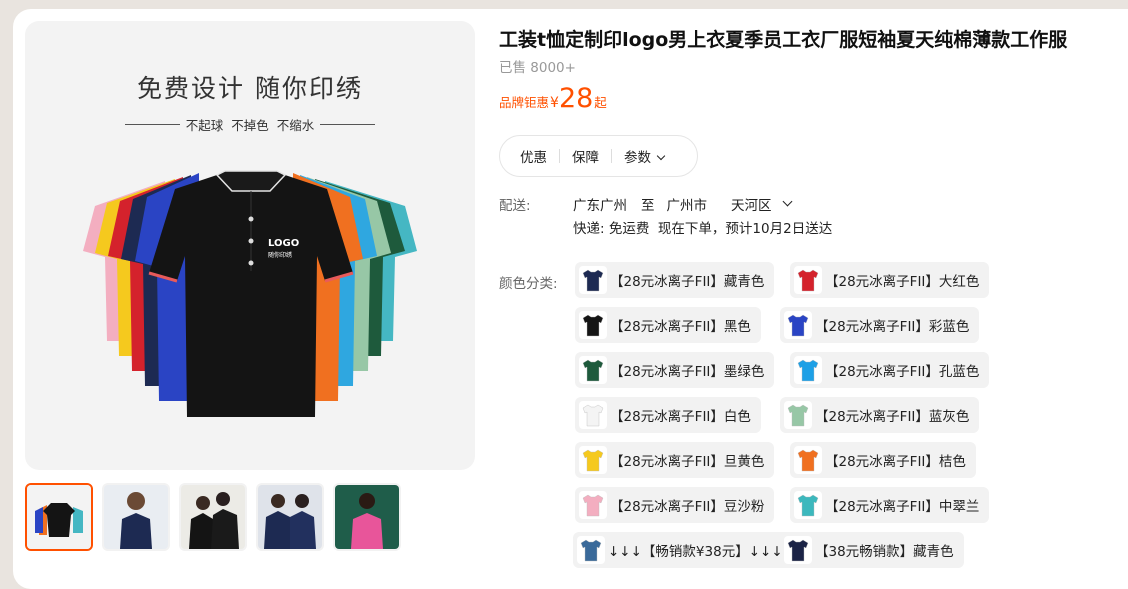 Image resolution: width=1128 pixels, height=589 pixels. I want to click on color-option-label: 【28元冰离子FII】大红色, so click(902, 282).